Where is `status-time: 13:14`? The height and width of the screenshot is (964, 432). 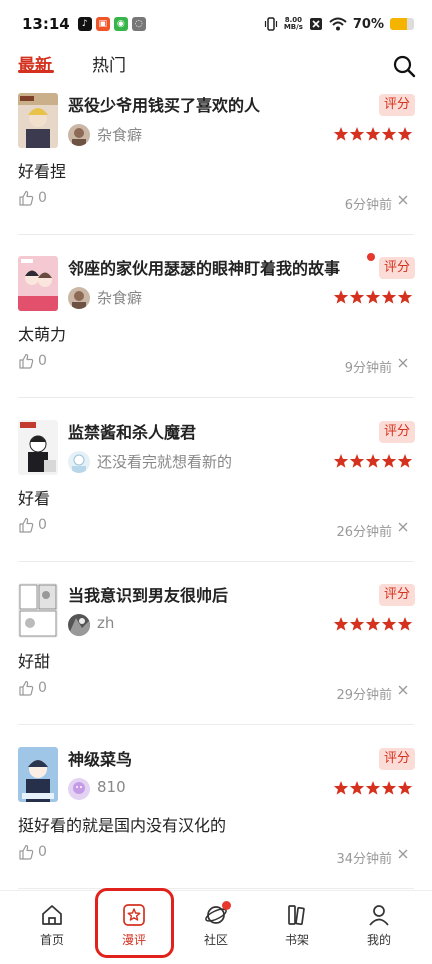 status-time: 13:14 is located at coordinates (46, 24).